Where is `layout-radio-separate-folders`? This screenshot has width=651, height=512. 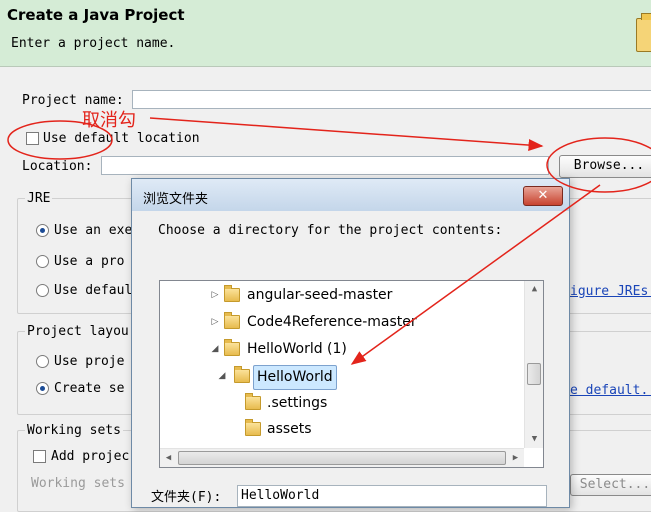
layout-radio-separate-folders is located at coordinates (42, 388).